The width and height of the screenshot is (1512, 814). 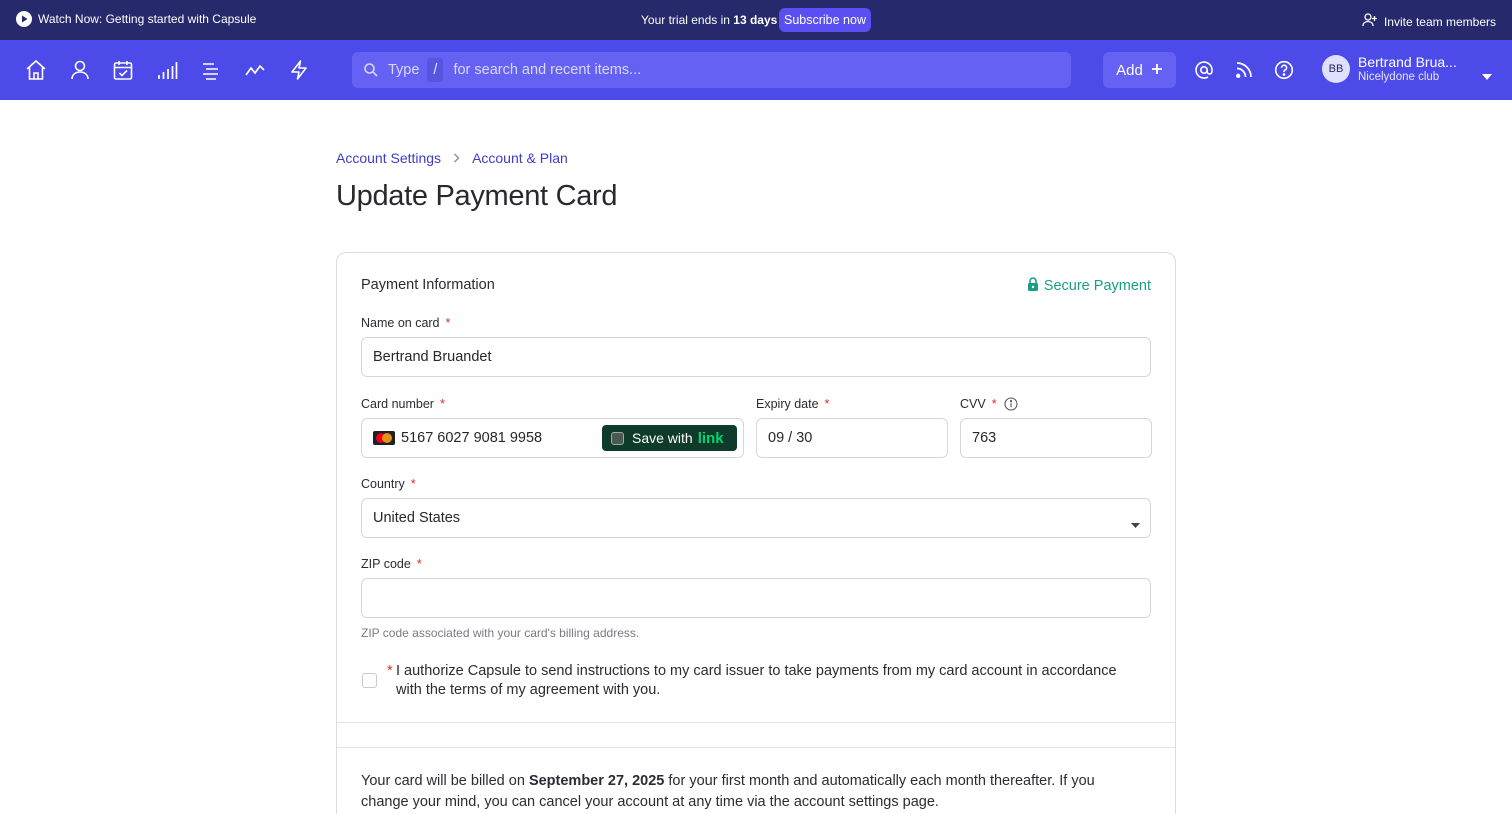 I want to click on trial-prefix: Your trial ends in, so click(x=685, y=20).